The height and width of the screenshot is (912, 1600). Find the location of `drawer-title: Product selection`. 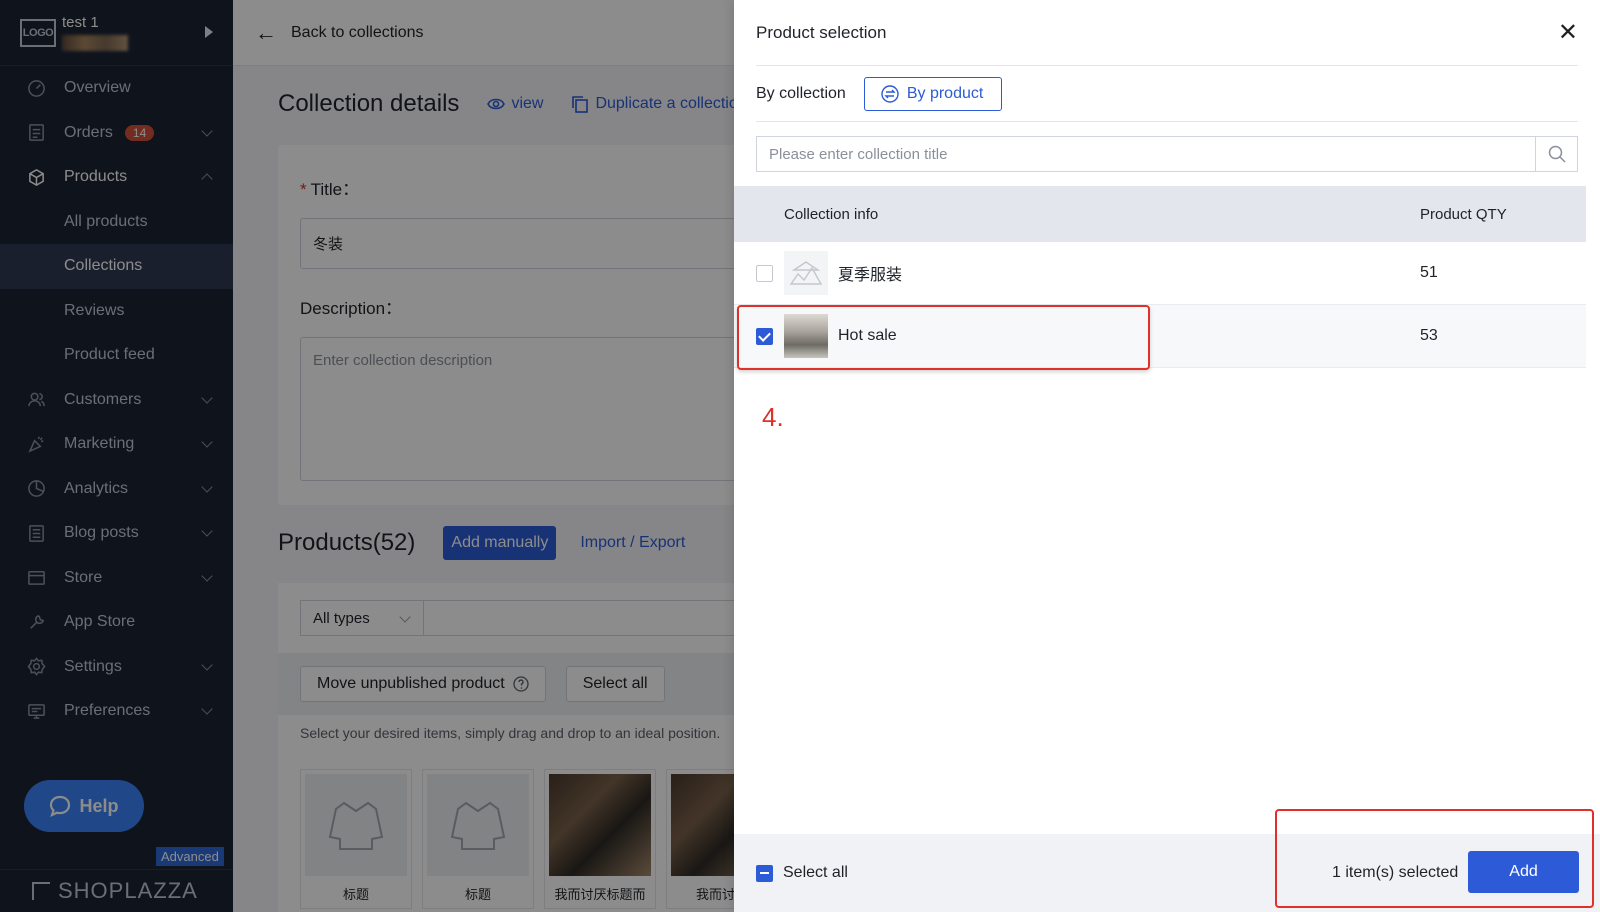

drawer-title: Product selection is located at coordinates (821, 32).